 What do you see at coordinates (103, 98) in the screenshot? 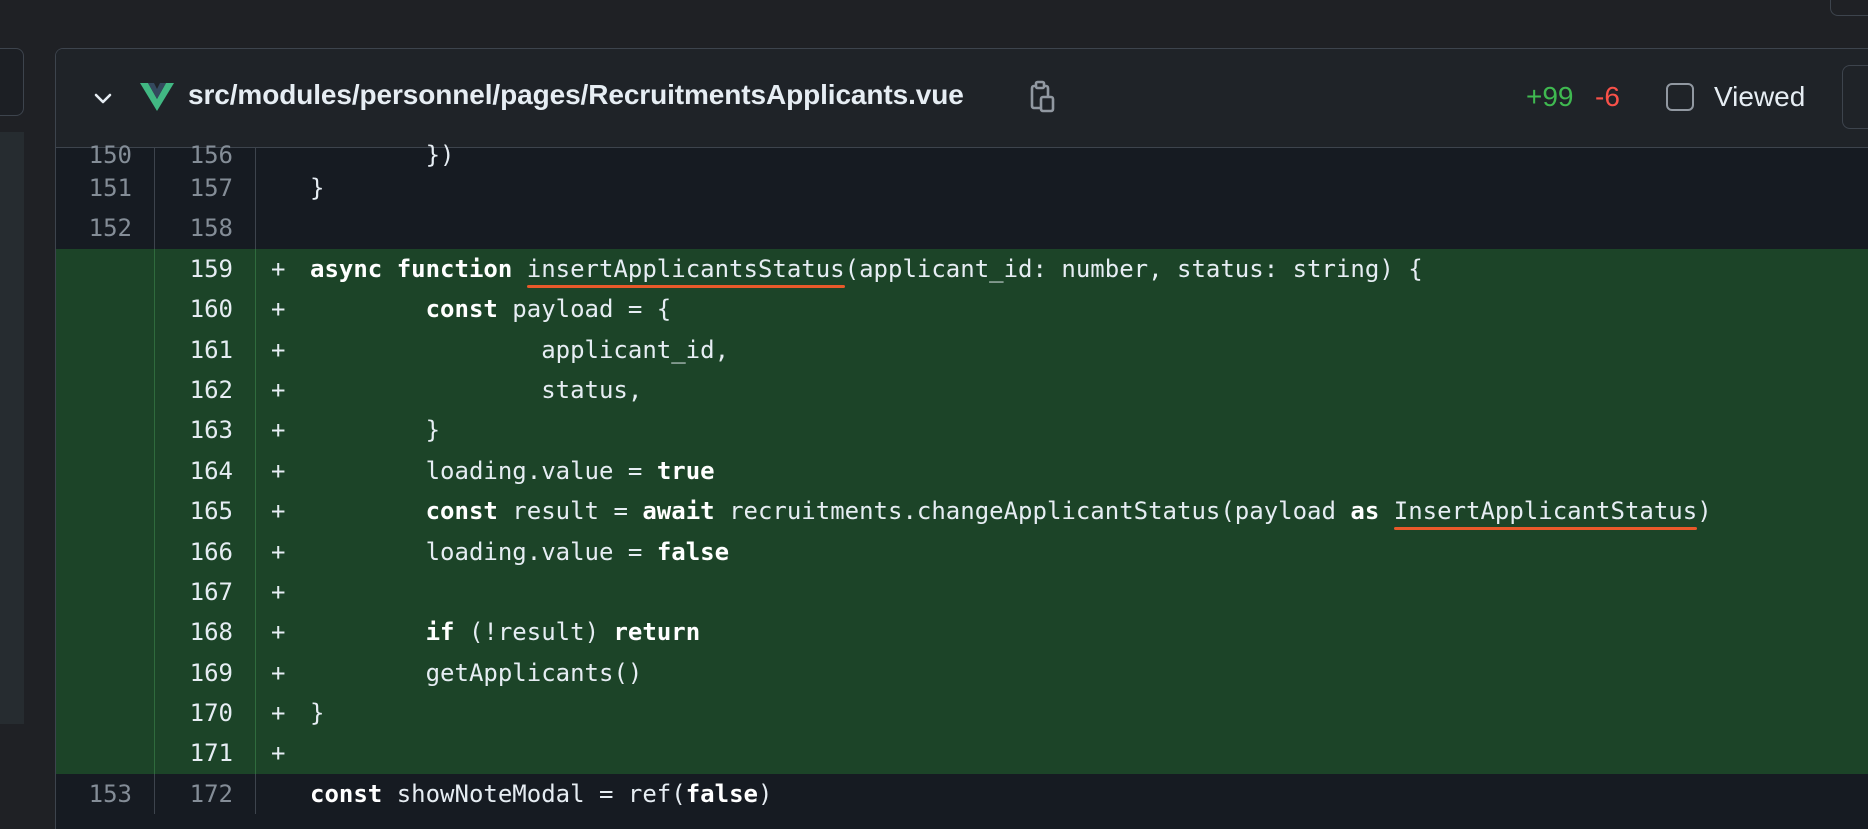
I see `chevron-down-icon` at bounding box center [103, 98].